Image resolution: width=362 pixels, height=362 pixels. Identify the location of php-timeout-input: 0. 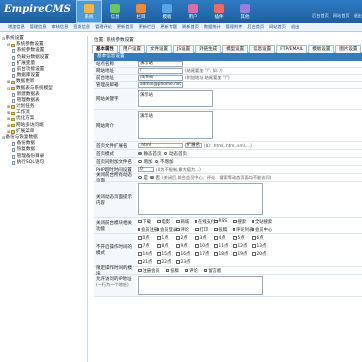
(146, 169).